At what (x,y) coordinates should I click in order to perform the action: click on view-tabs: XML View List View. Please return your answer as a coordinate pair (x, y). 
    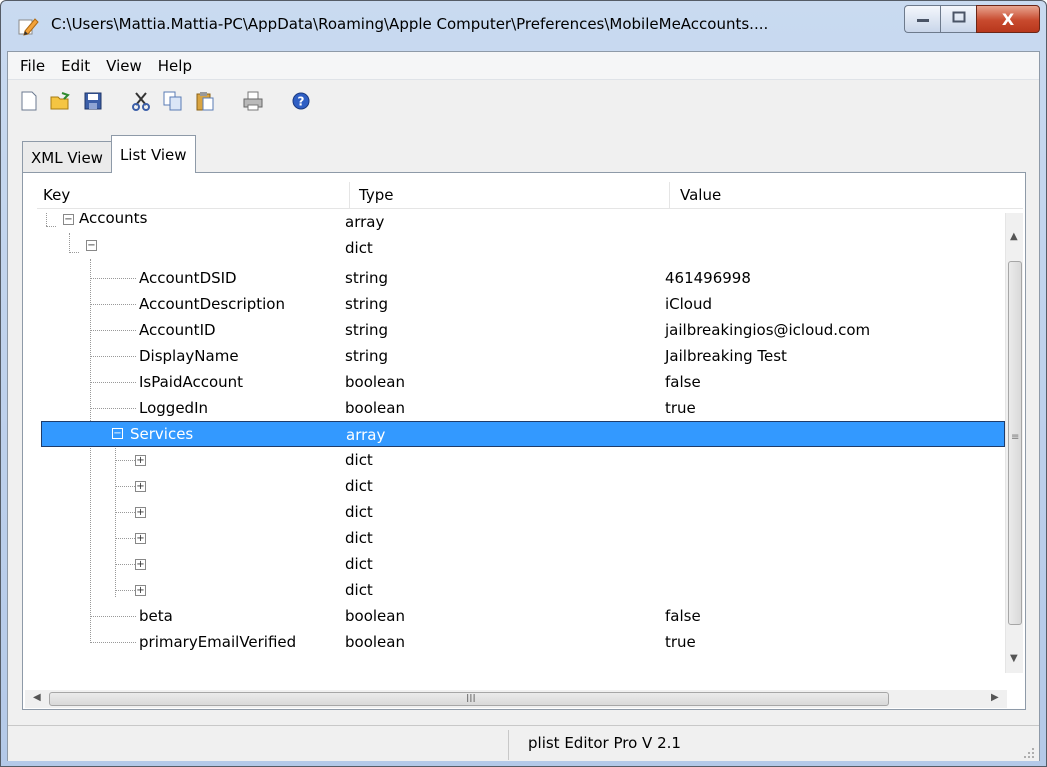
    Looking at the image, I should click on (109, 154).